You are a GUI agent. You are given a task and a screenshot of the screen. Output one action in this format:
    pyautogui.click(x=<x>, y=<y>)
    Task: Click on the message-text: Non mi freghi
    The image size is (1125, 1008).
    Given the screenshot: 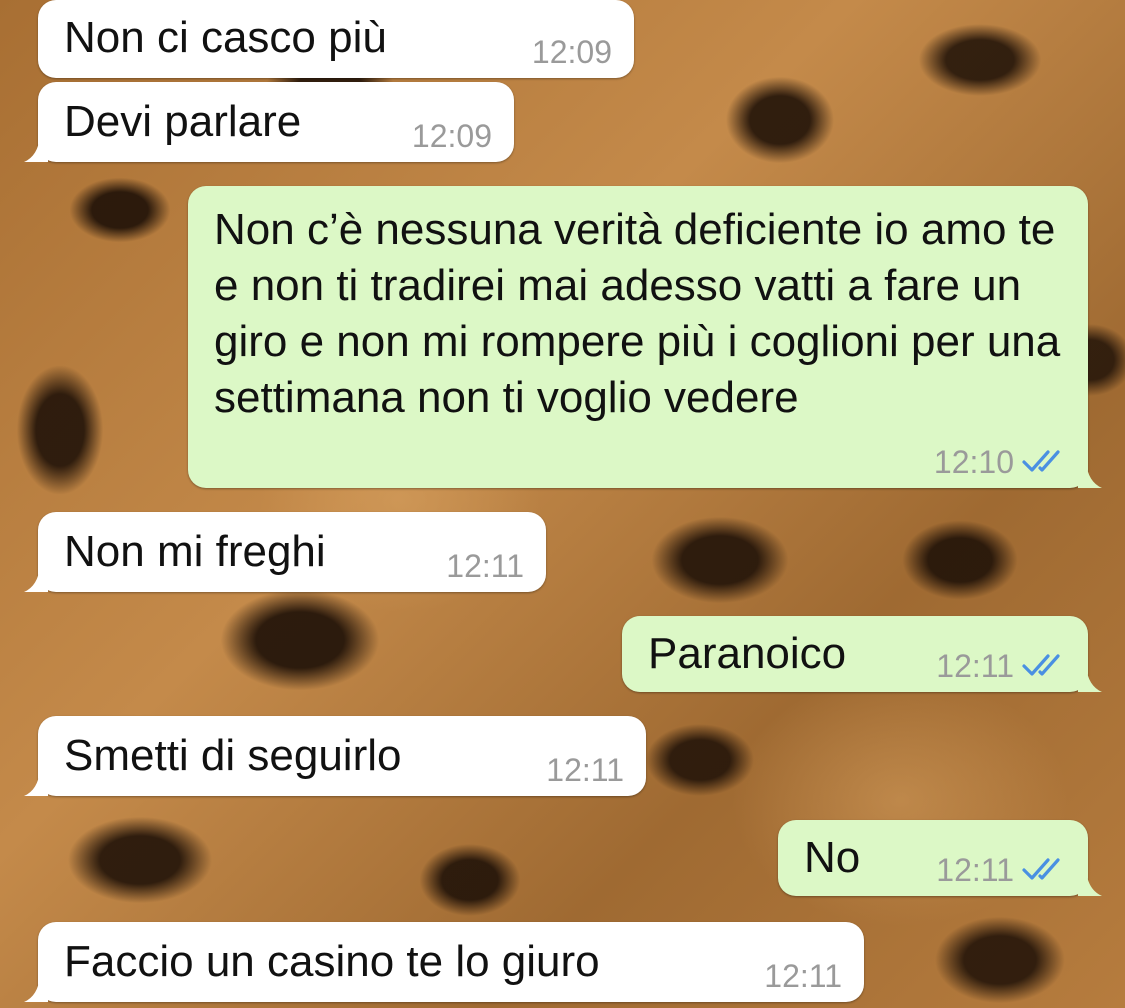 What is the action you would take?
    pyautogui.click(x=195, y=551)
    